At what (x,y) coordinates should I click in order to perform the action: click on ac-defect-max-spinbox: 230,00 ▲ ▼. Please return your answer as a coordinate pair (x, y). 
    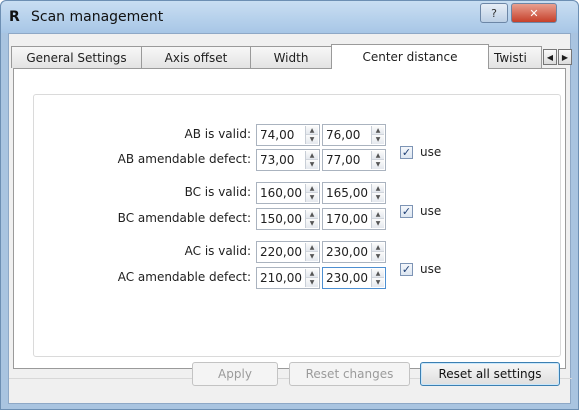
    Looking at the image, I should click on (354, 278).